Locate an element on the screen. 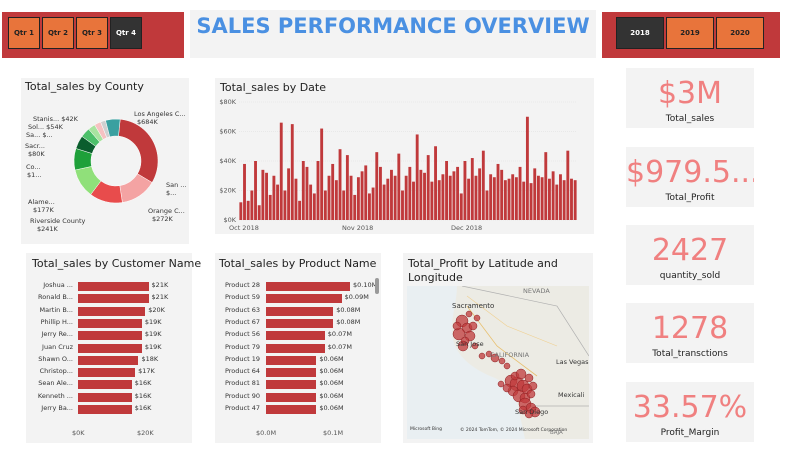 The height and width of the screenshot is (450, 793). year-button-2018: 2018 is located at coordinates (640, 33).